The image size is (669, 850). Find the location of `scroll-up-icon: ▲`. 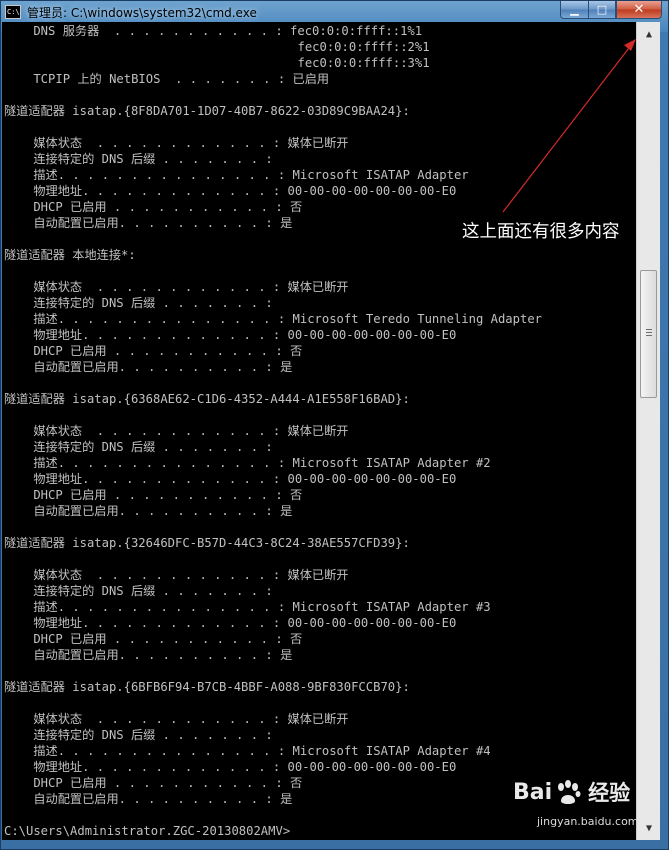

scroll-up-icon: ▲ is located at coordinates (649, 34).